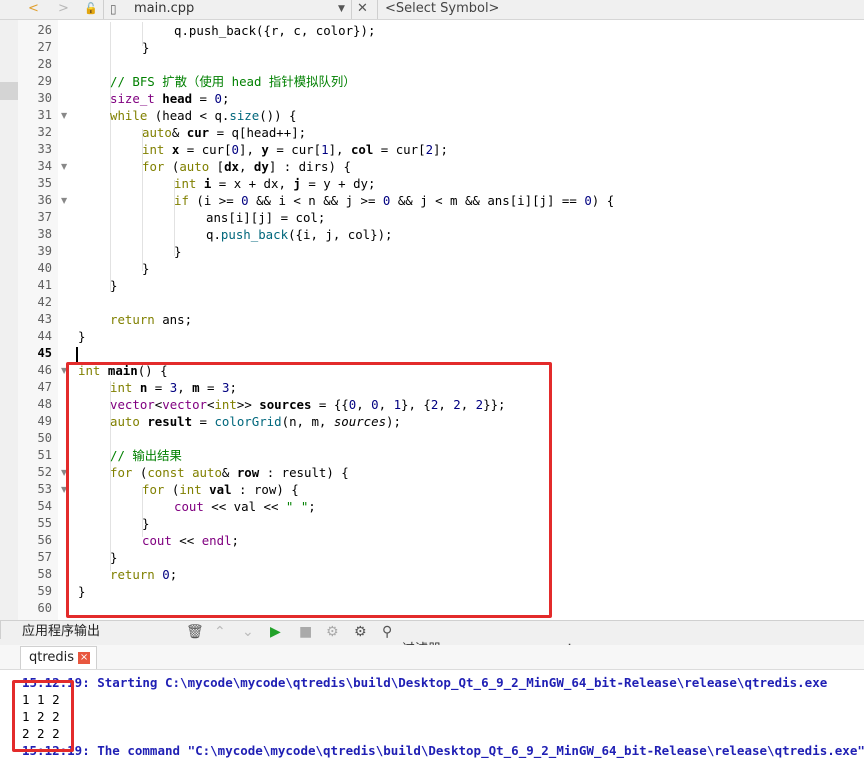 The image size is (864, 776). What do you see at coordinates (203, 115) in the screenshot?
I see `code-line: while (head < q.size()) {` at bounding box center [203, 115].